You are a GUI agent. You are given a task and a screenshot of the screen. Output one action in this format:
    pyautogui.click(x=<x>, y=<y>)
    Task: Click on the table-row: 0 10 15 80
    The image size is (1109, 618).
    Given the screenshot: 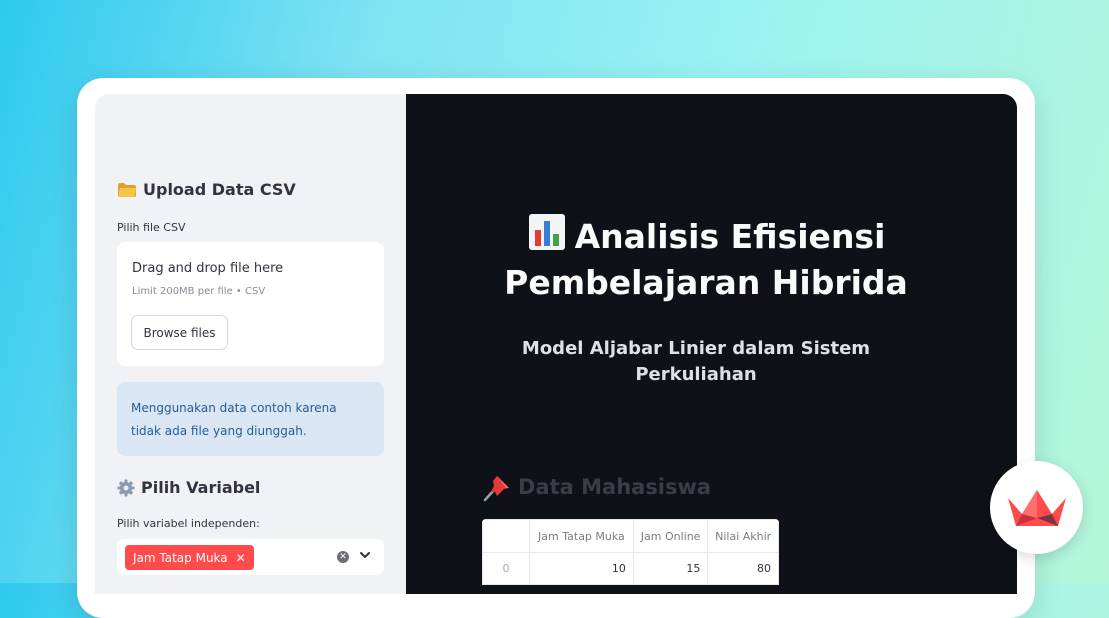 What is the action you would take?
    pyautogui.click(x=630, y=568)
    